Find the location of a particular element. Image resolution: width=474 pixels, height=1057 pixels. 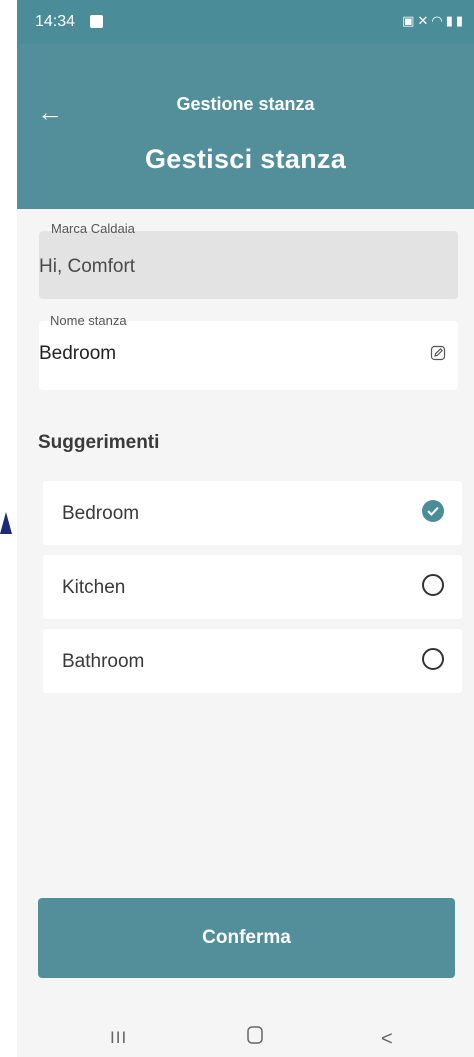

room-name-input: Bedroom is located at coordinates (77, 354).